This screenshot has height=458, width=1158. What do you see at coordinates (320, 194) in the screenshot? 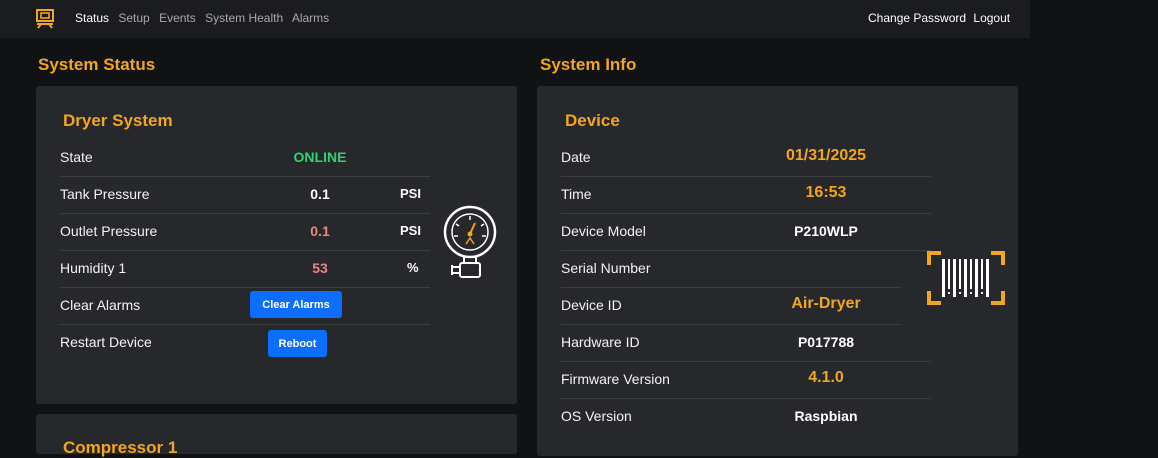
I see `tank-pressure-value: 0.1` at bounding box center [320, 194].